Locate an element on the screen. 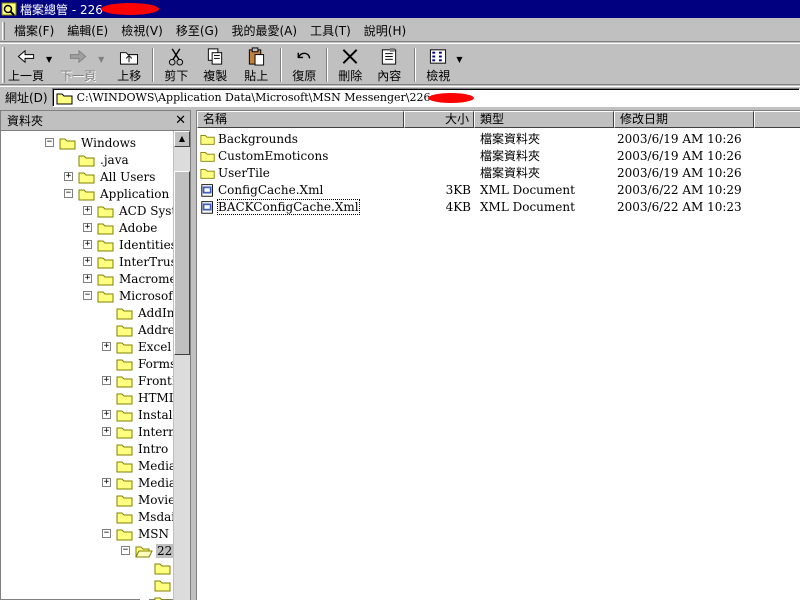 This screenshot has height=600, width=800. tree-item: Media C is located at coordinates (137, 465).